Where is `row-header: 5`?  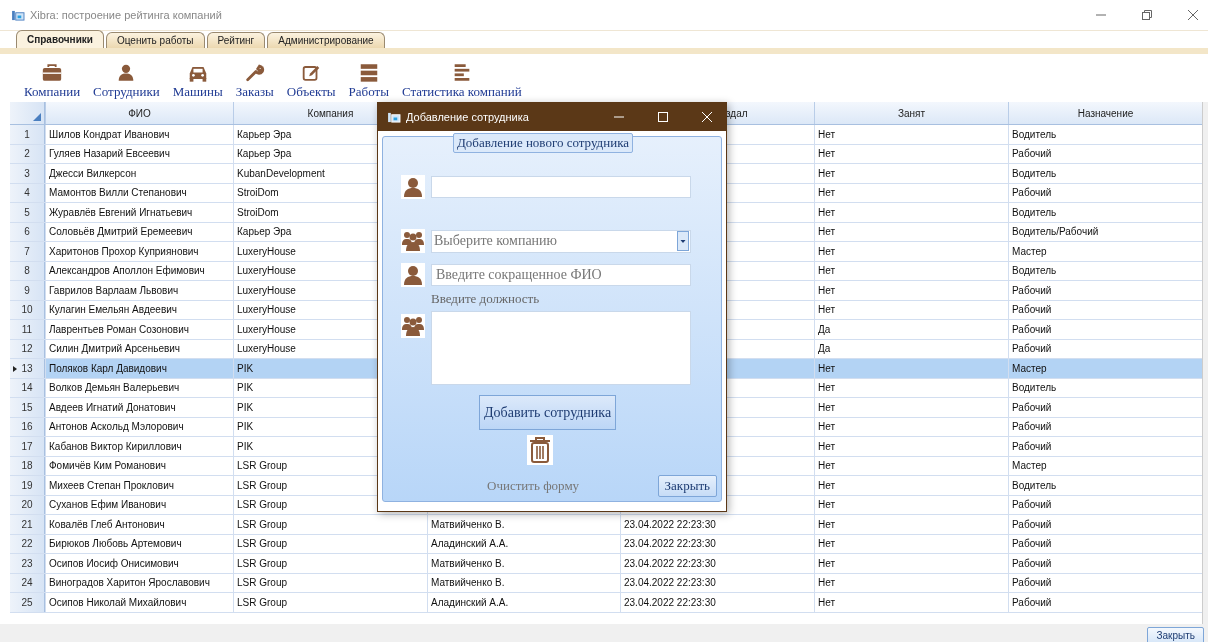 row-header: 5 is located at coordinates (27, 212).